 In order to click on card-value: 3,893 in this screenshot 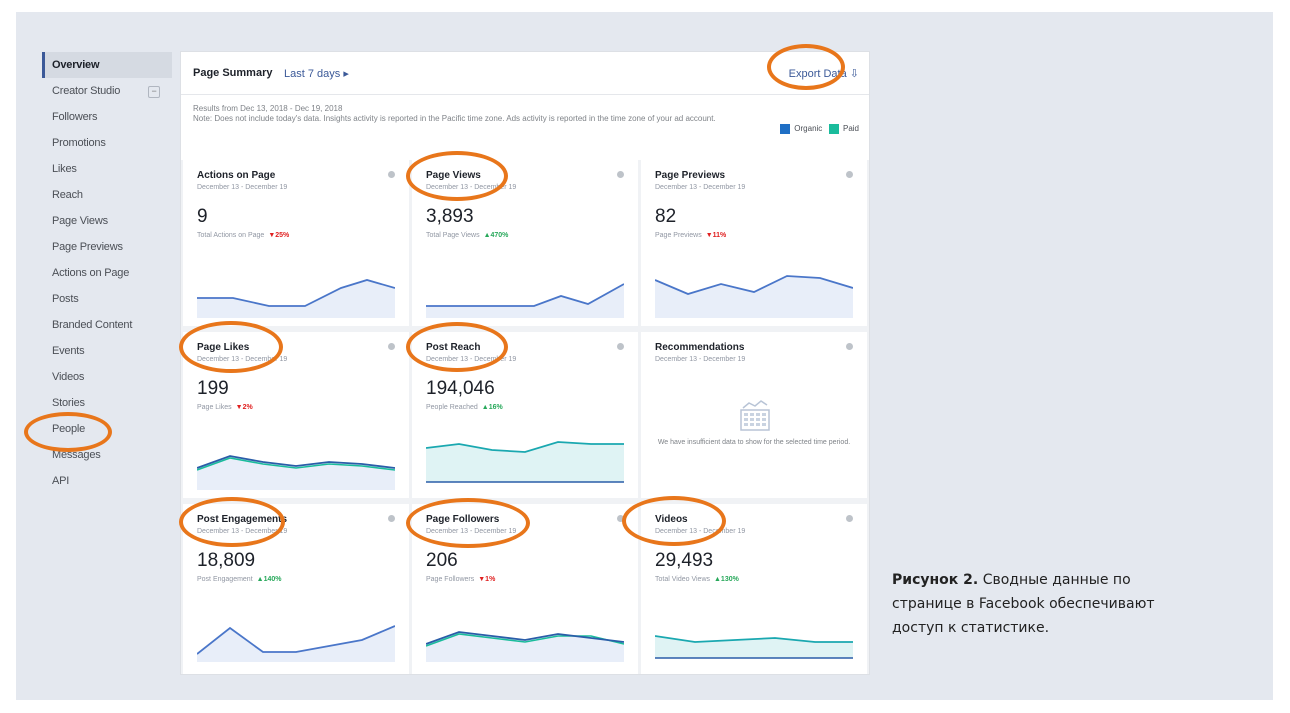, I will do `click(450, 216)`.